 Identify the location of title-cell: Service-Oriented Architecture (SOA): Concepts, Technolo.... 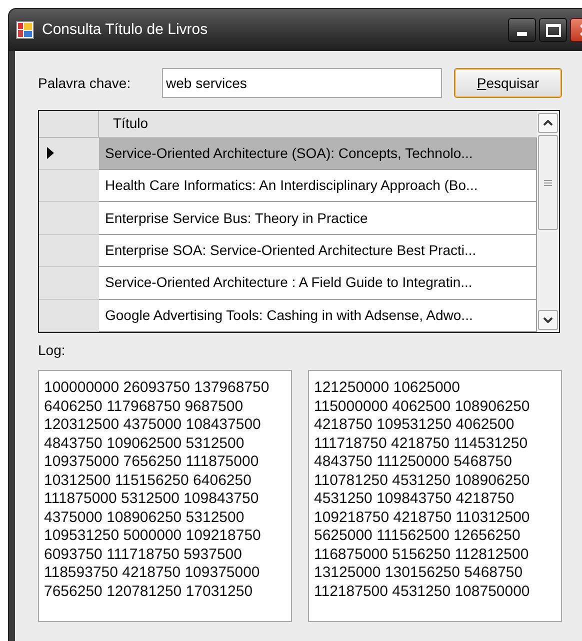
(318, 154).